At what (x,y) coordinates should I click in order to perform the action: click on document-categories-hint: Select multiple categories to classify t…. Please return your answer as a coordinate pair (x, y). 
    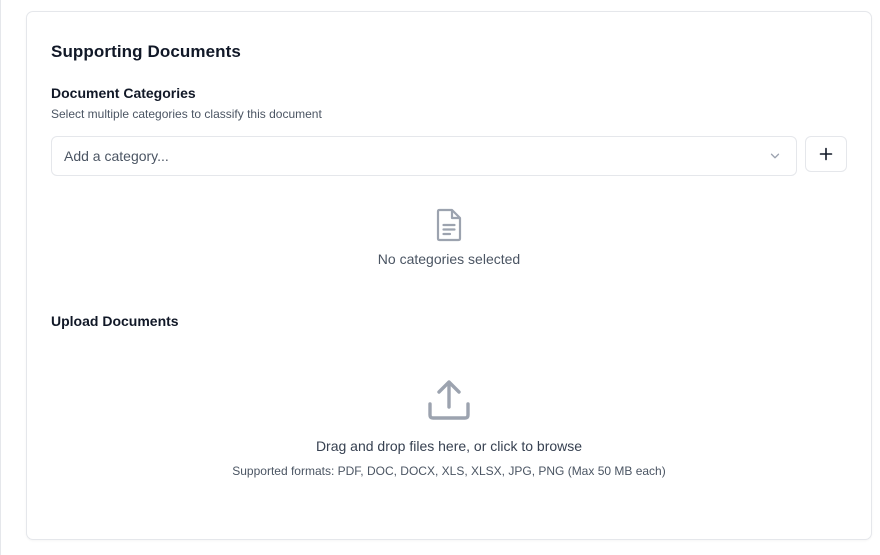
    Looking at the image, I should click on (186, 114).